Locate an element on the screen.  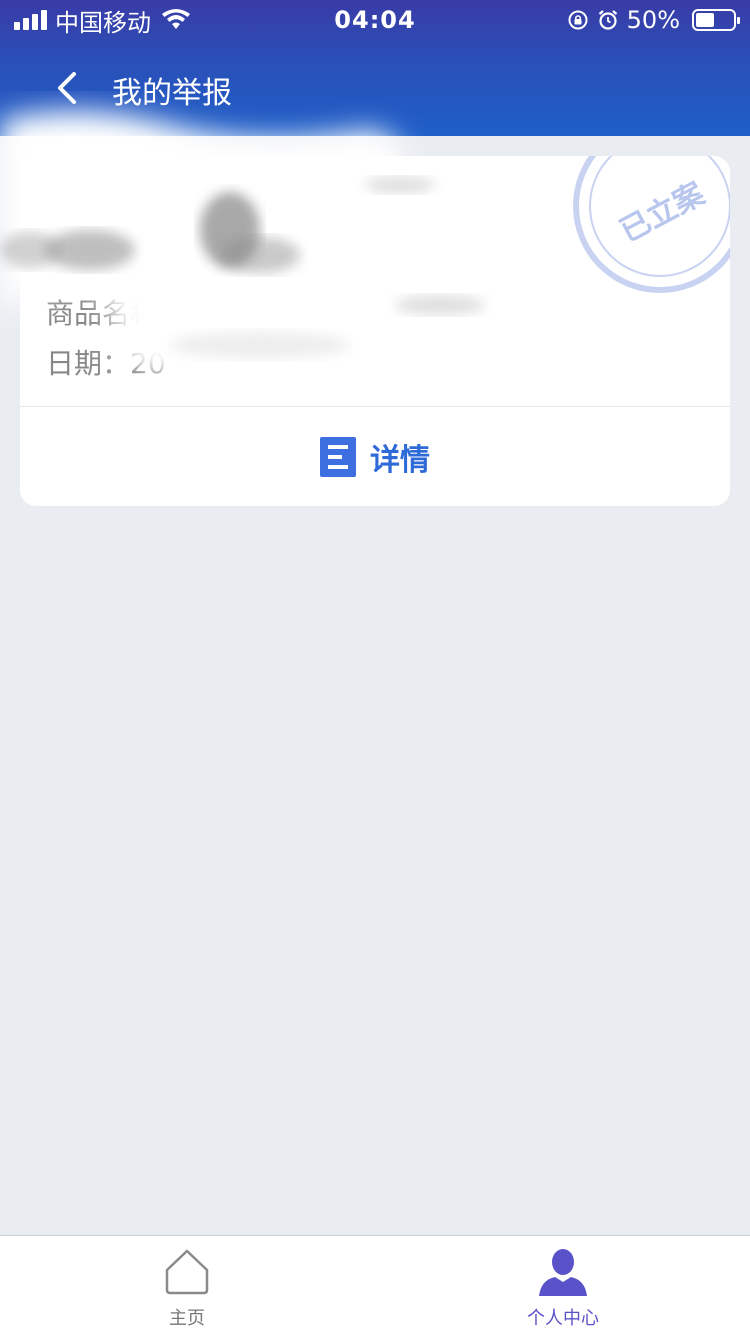
date-row: 日期：20 is located at coordinates (106, 362).